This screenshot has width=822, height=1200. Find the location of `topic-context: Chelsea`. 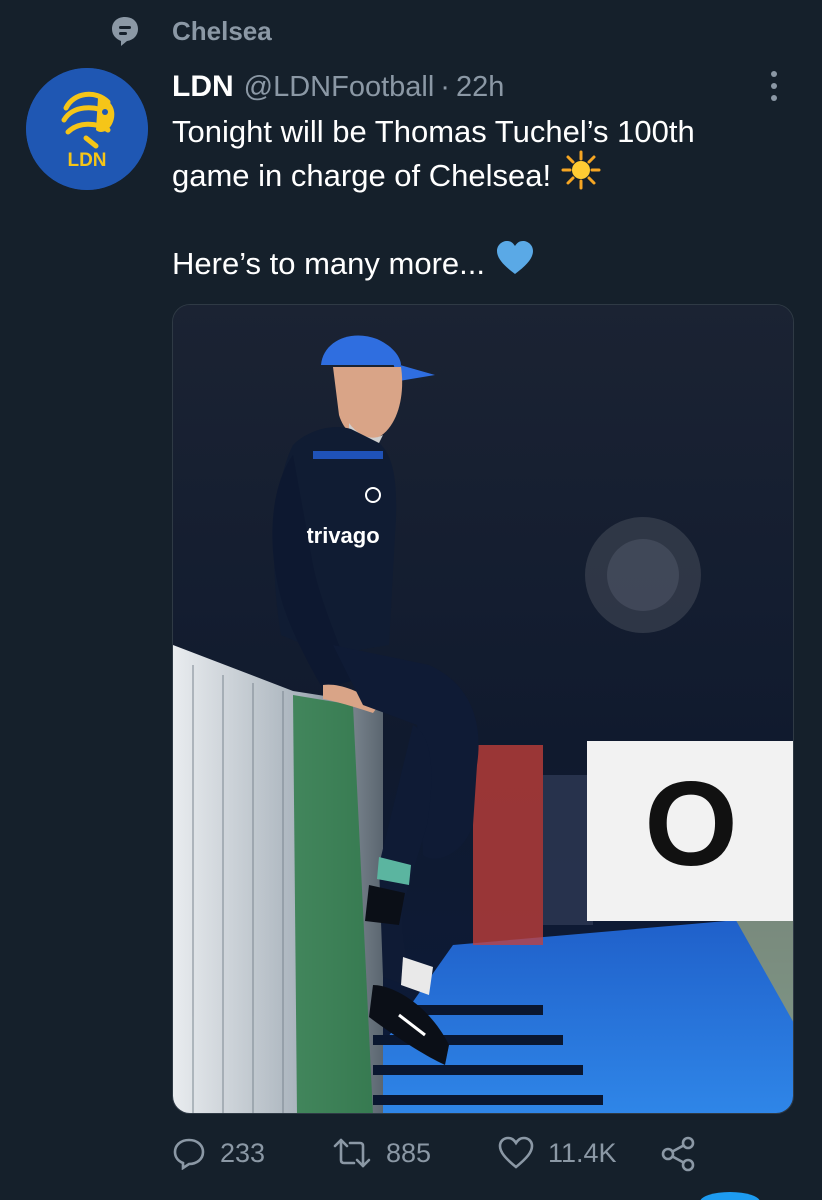

topic-context: Chelsea is located at coordinates (190, 31).